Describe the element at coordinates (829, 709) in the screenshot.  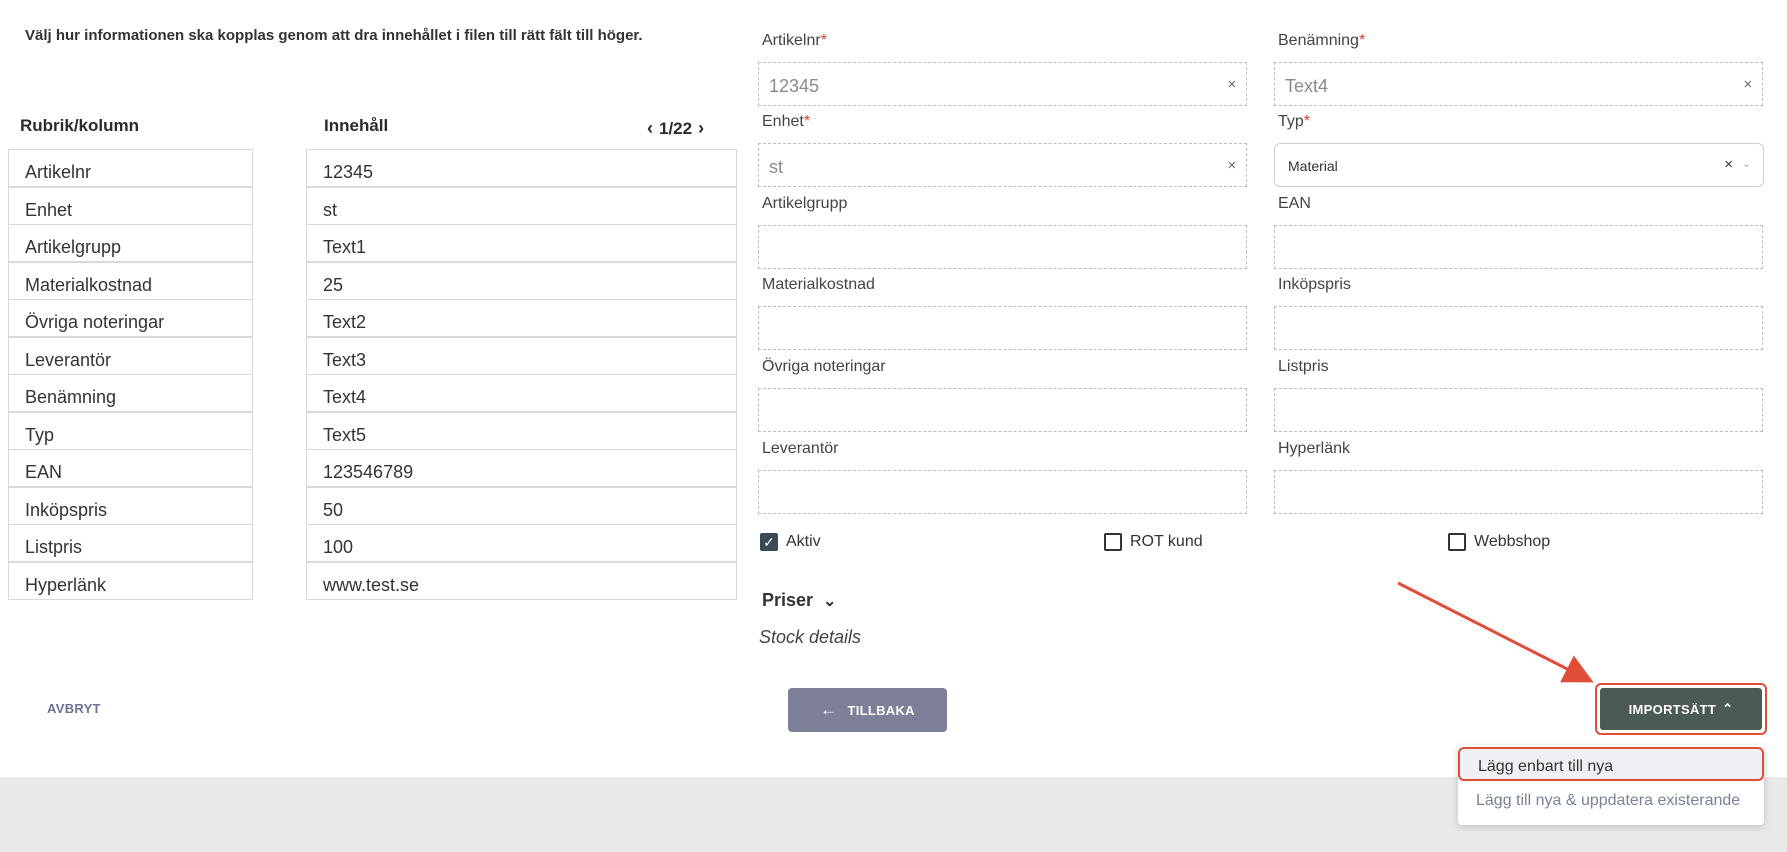
I see `arrow-left-icon: ←` at that location.